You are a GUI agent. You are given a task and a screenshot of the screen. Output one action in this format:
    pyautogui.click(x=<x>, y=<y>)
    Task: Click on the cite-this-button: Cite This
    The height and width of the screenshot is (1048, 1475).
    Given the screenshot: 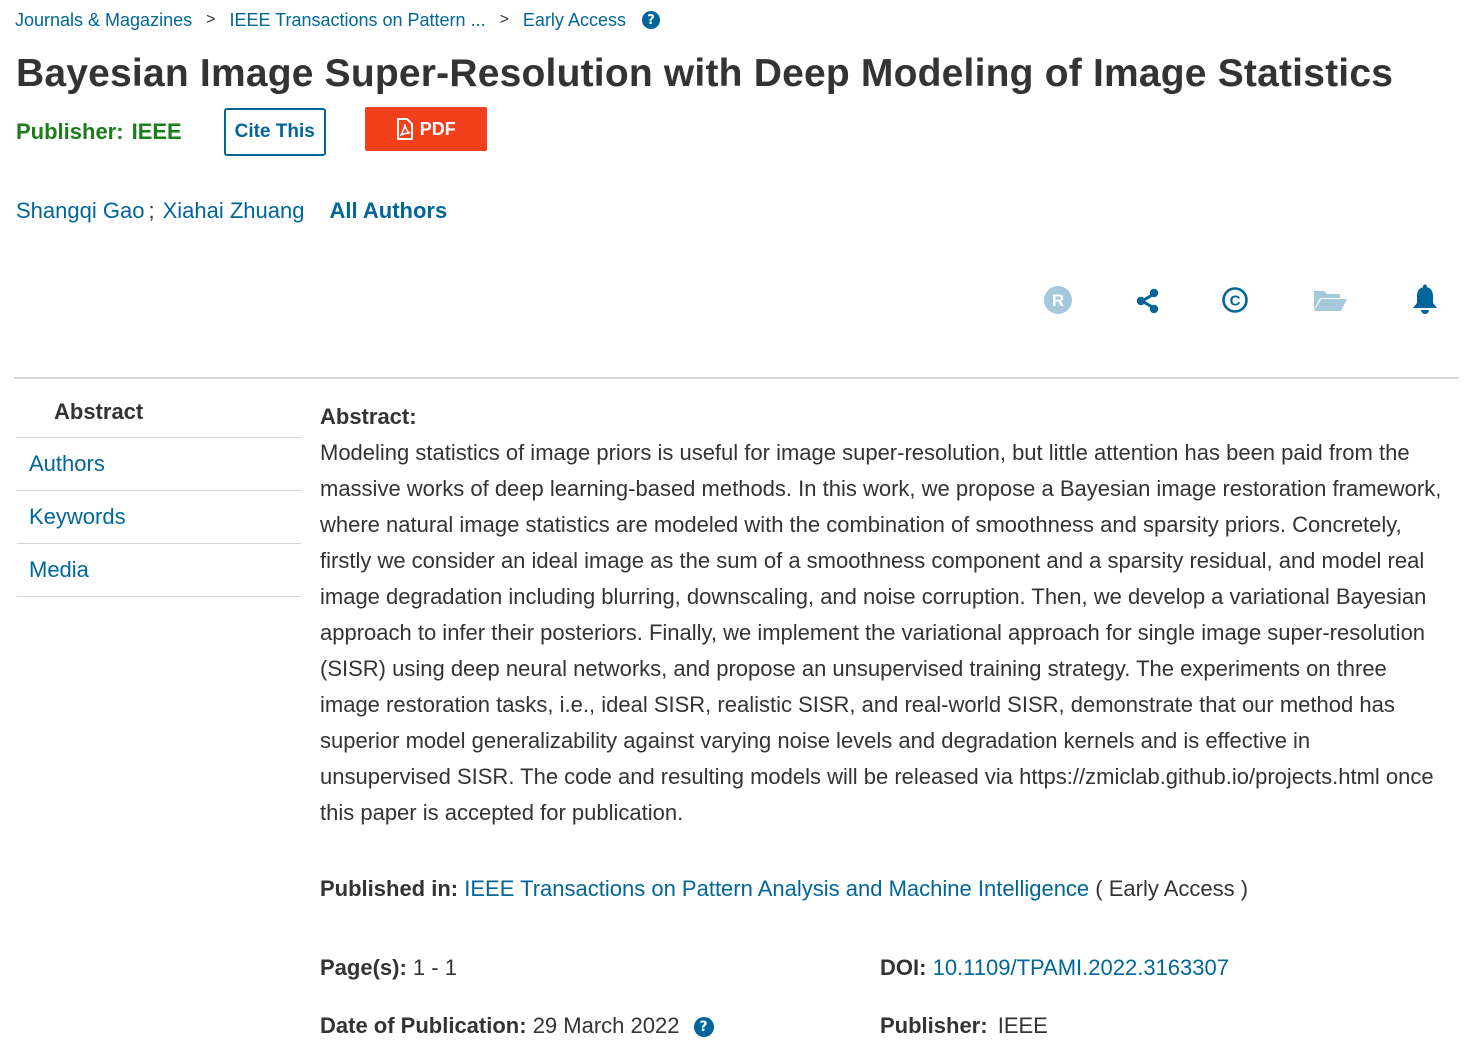 What is the action you would take?
    pyautogui.click(x=274, y=132)
    